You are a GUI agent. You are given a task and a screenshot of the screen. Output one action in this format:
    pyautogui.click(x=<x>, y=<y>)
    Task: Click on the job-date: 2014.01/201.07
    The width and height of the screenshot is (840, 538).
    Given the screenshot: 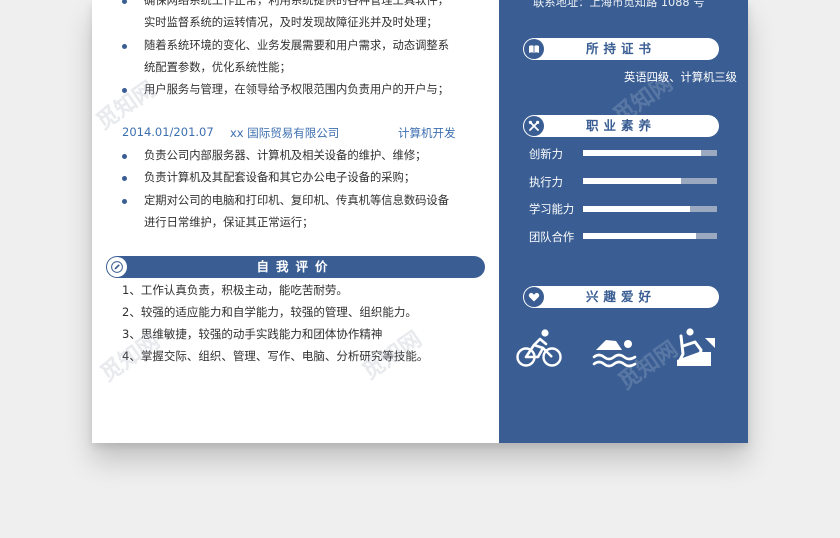 What is the action you would take?
    pyautogui.click(x=168, y=132)
    